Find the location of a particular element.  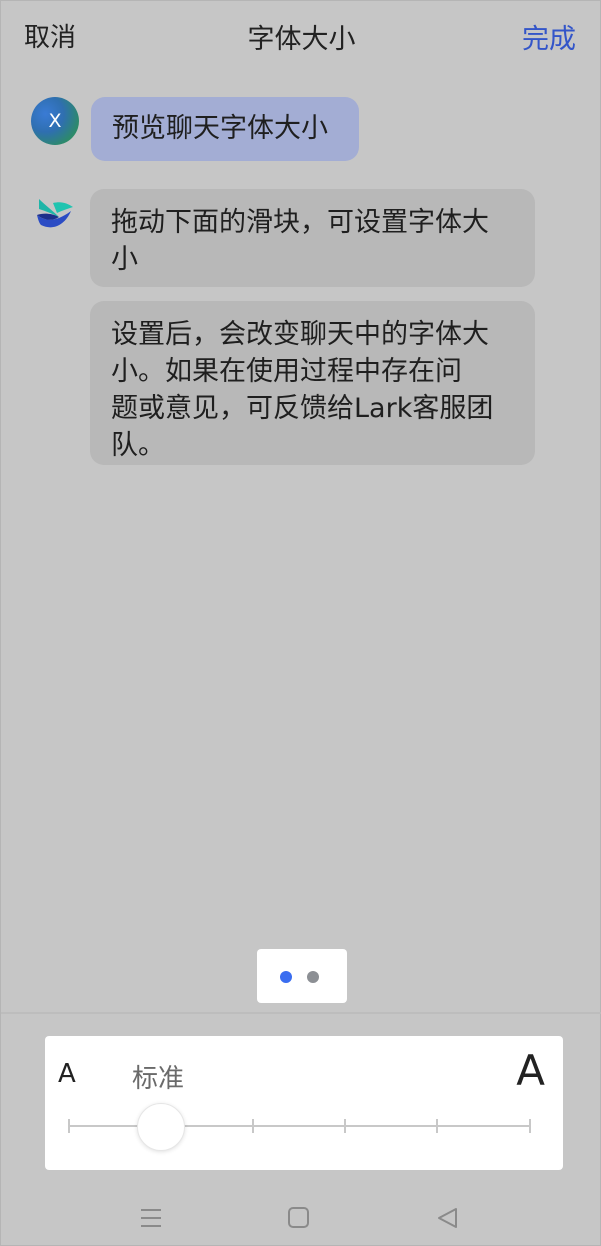

user-avatar: X is located at coordinates (55, 121).